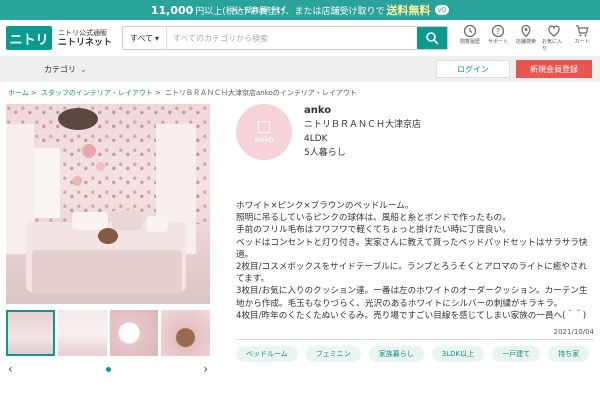  What do you see at coordinates (526, 31) in the screenshot?
I see `store-icon` at bounding box center [526, 31].